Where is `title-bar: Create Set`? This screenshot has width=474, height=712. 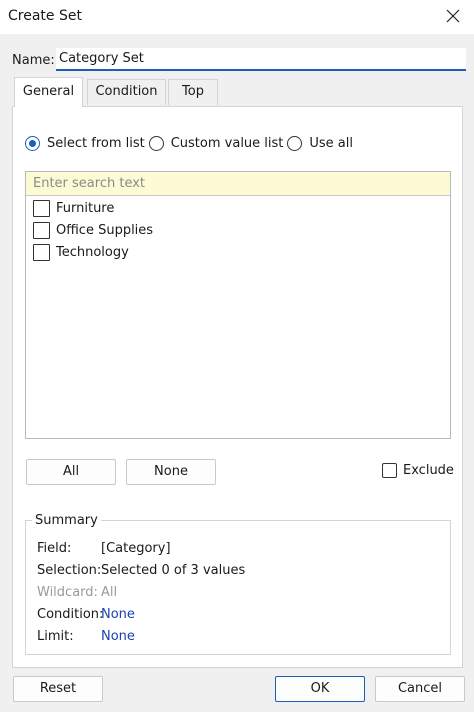 title-bar: Create Set is located at coordinates (237, 17).